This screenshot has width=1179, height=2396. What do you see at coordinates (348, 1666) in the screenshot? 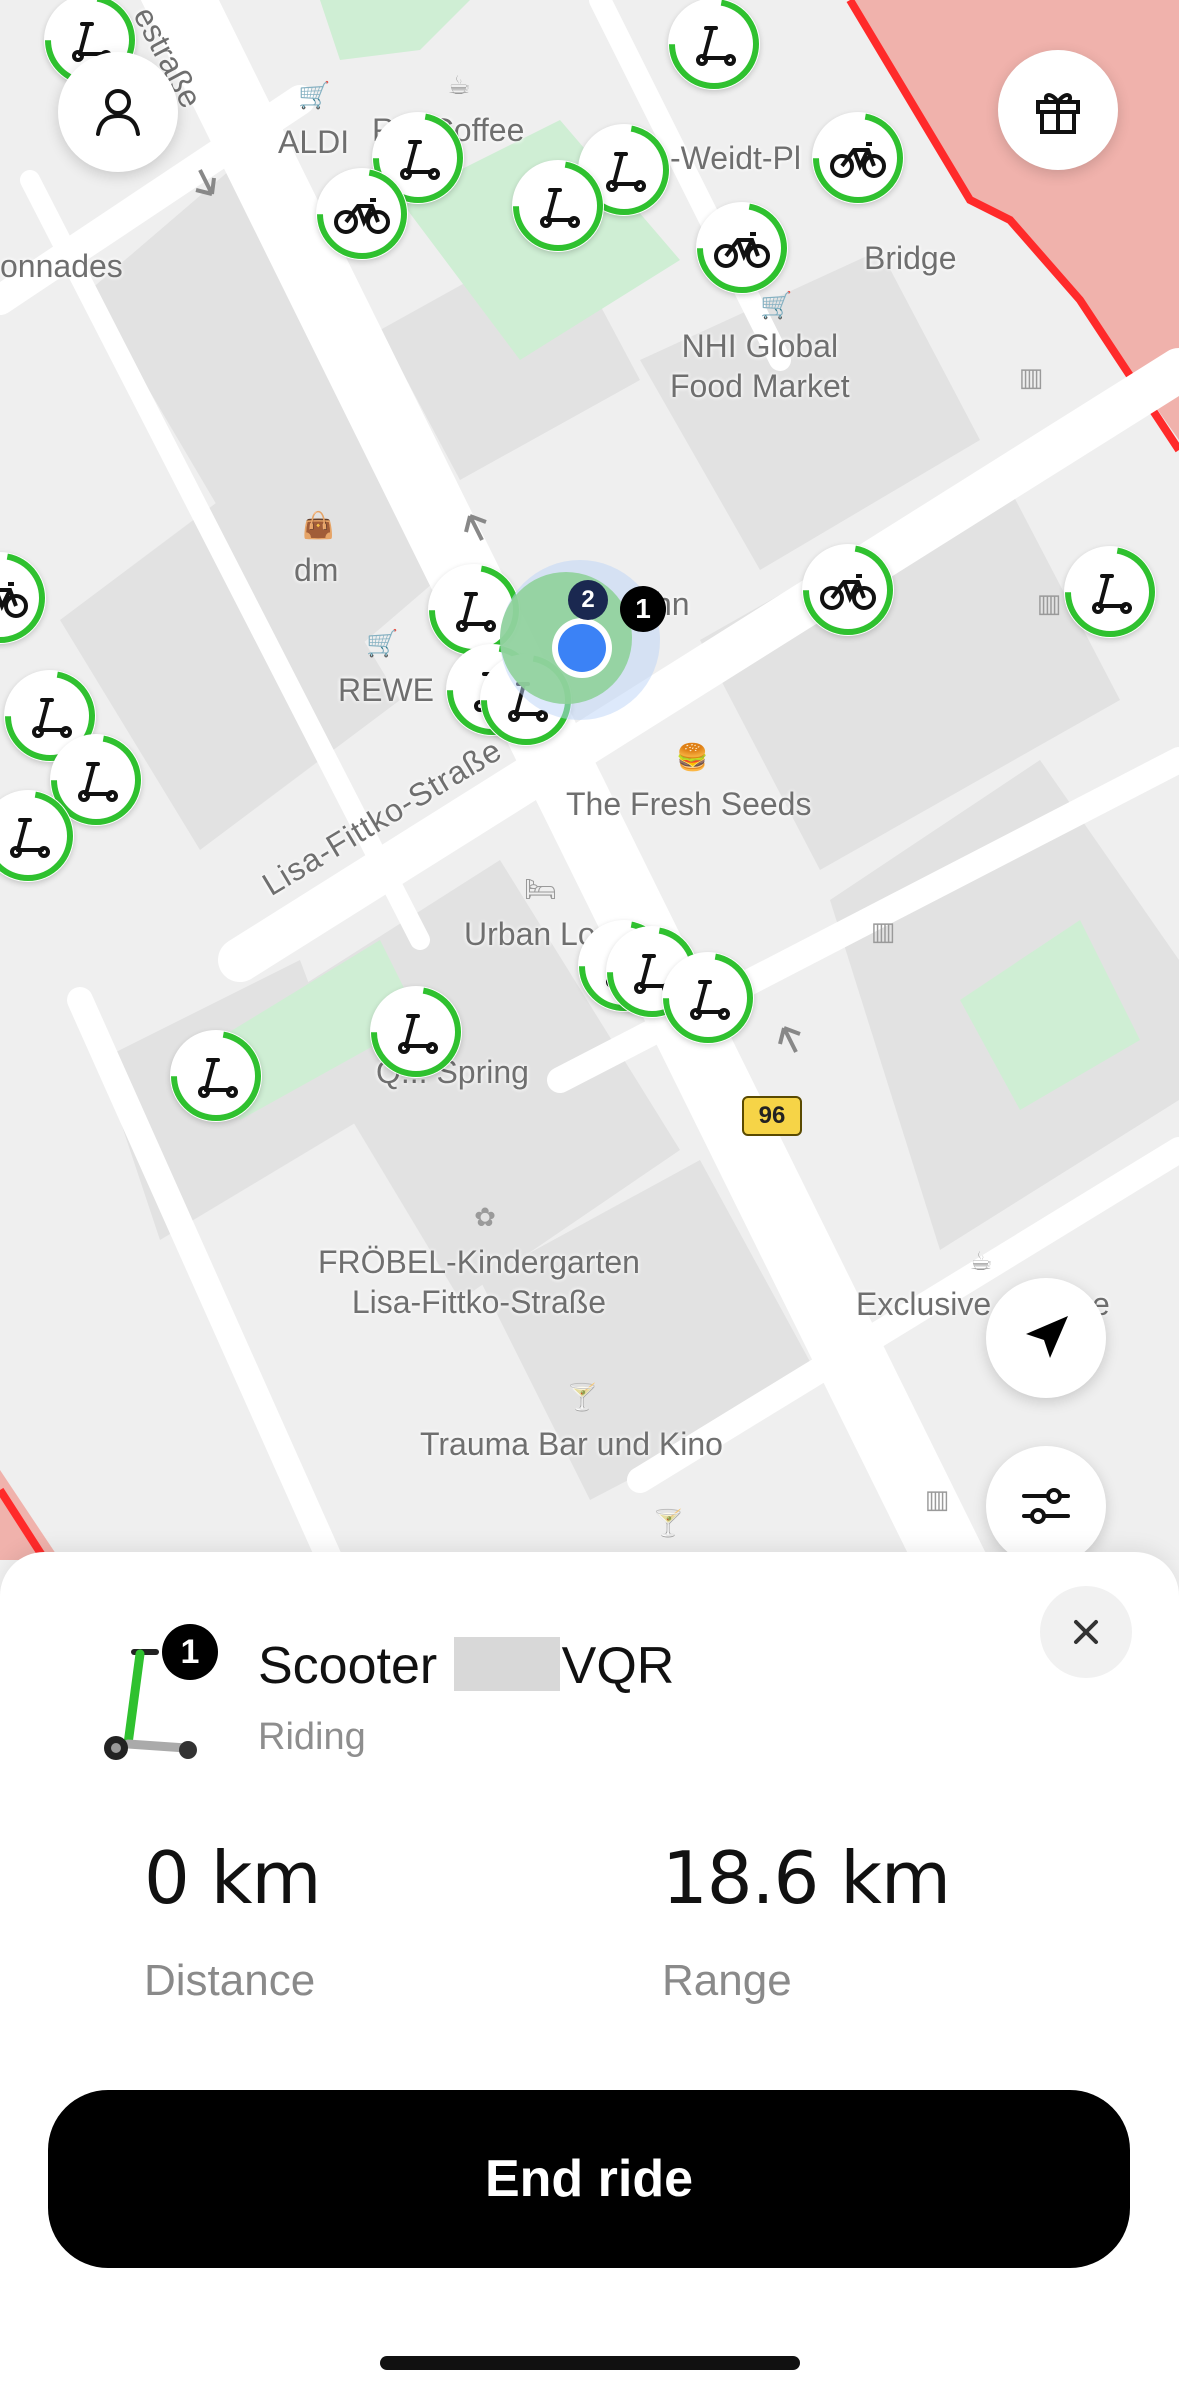
I see `vehicle-type: Scooter` at bounding box center [348, 1666].